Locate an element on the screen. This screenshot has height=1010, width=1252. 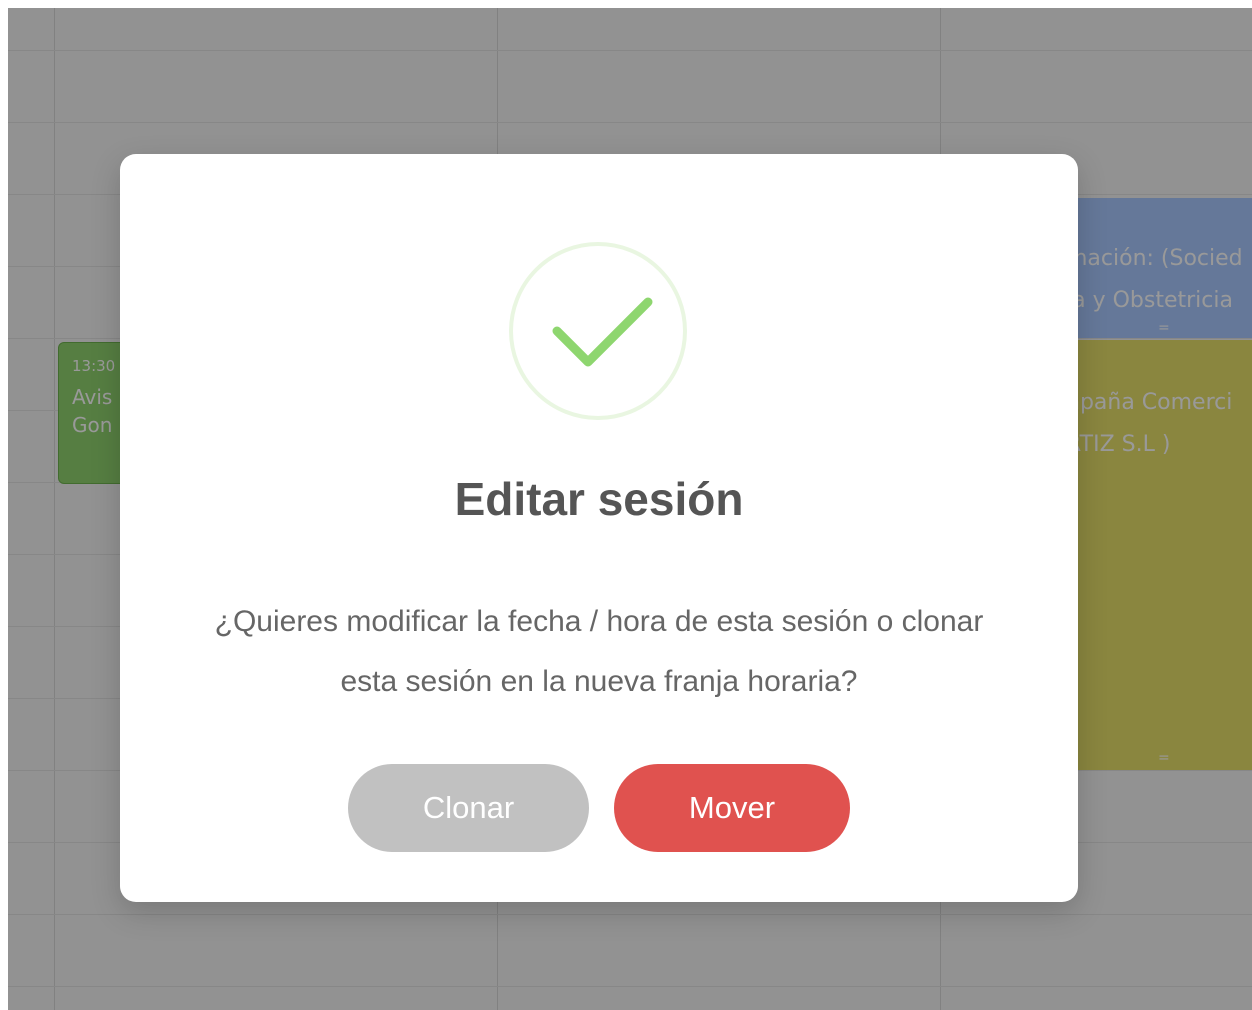
dialog-title: Editar sesión is located at coordinates (599, 499).